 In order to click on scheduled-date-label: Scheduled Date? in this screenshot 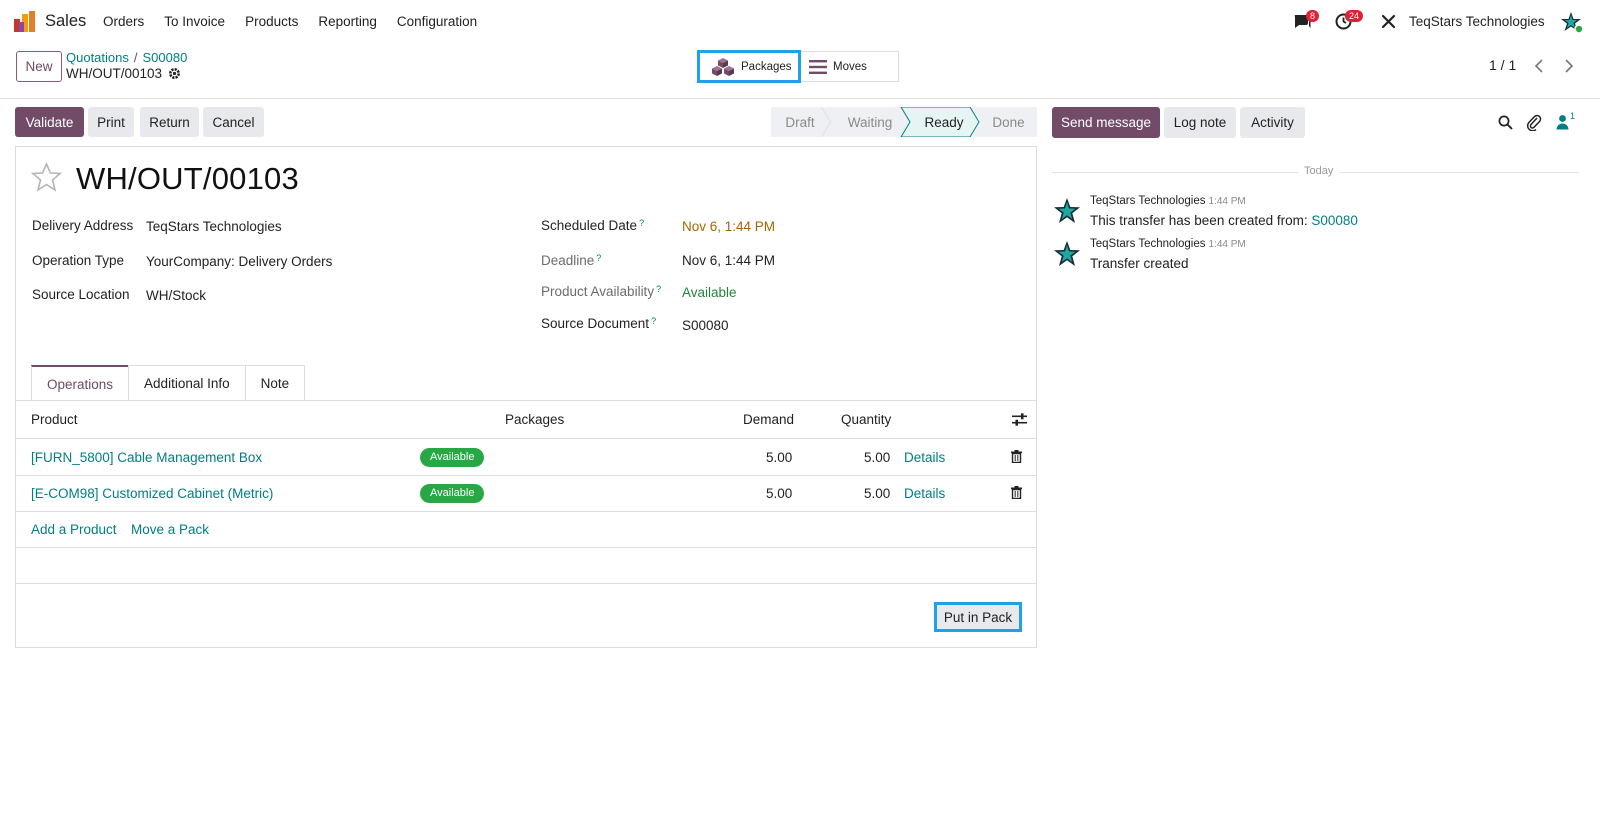, I will do `click(592, 225)`.